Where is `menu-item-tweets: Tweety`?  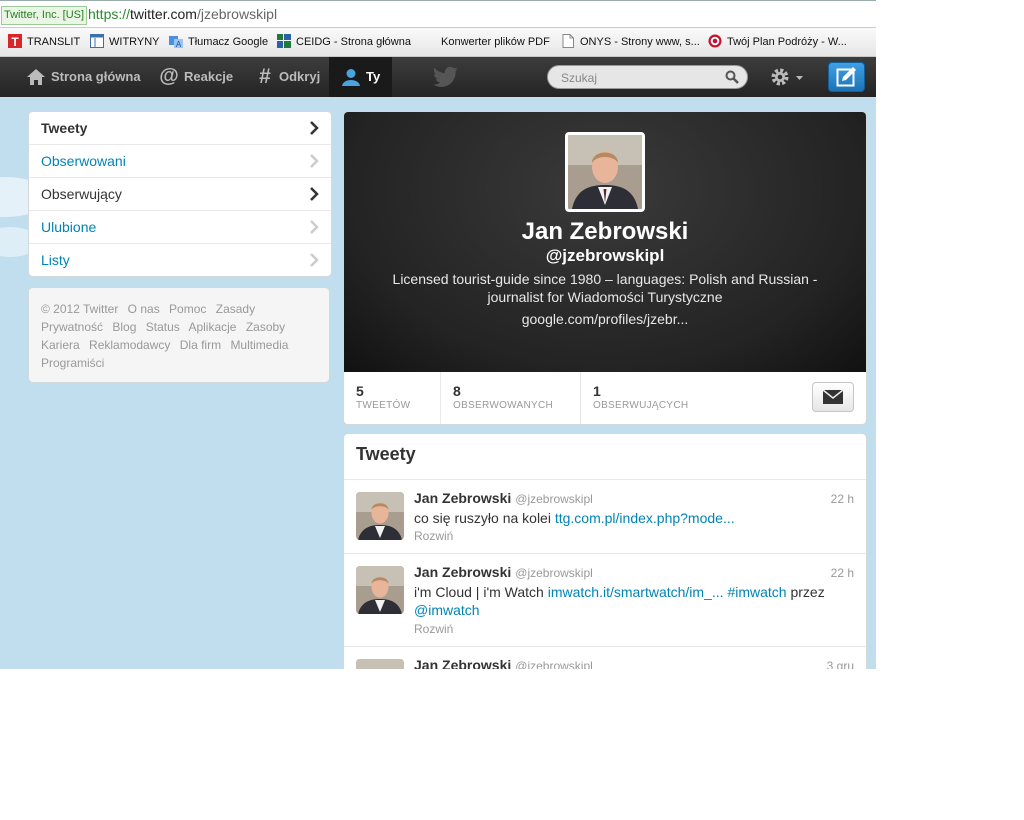
menu-item-tweets: Tweety is located at coordinates (180, 128).